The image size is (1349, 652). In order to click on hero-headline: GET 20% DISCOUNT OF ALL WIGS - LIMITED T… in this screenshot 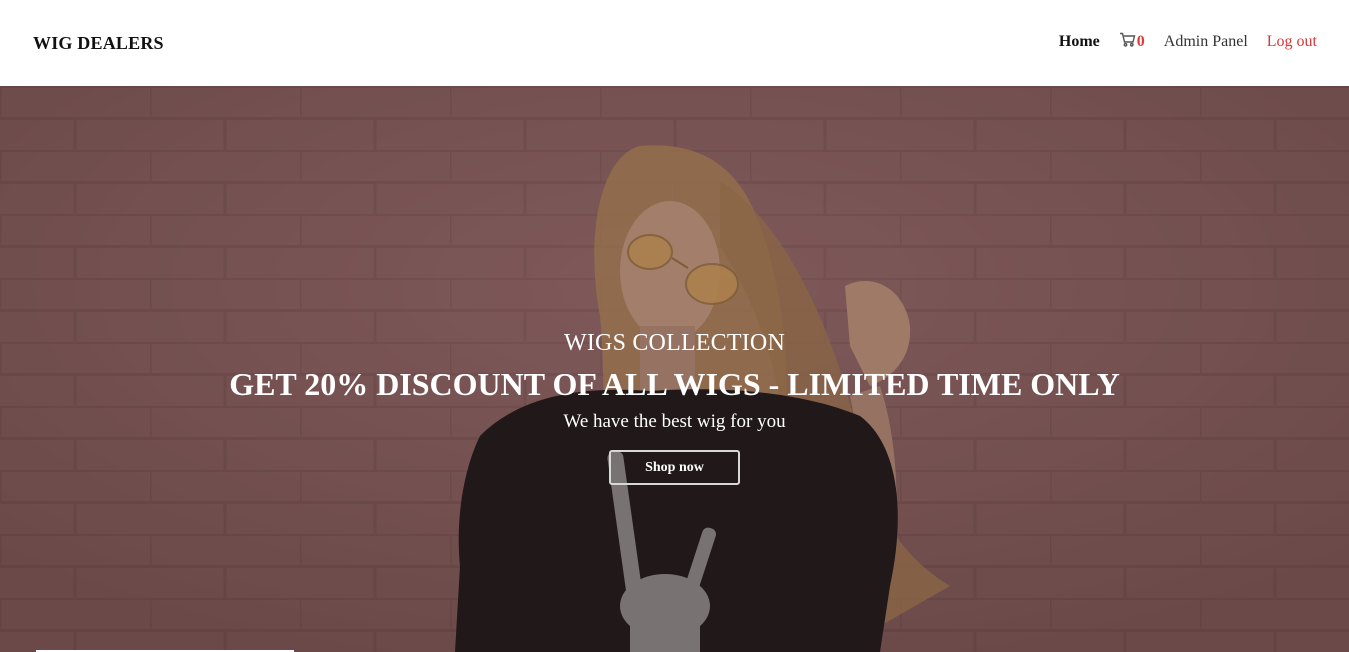, I will do `click(674, 384)`.